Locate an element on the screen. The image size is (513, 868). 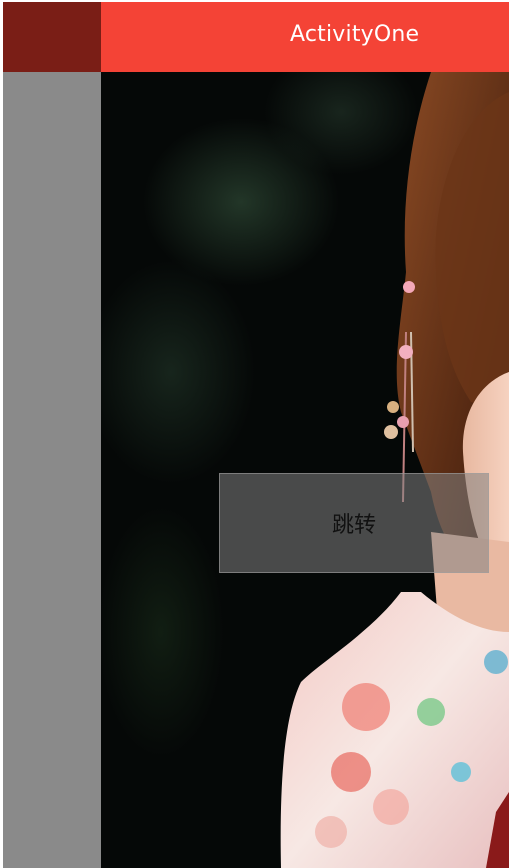
jump-button: 跳转 is located at coordinates (354, 523).